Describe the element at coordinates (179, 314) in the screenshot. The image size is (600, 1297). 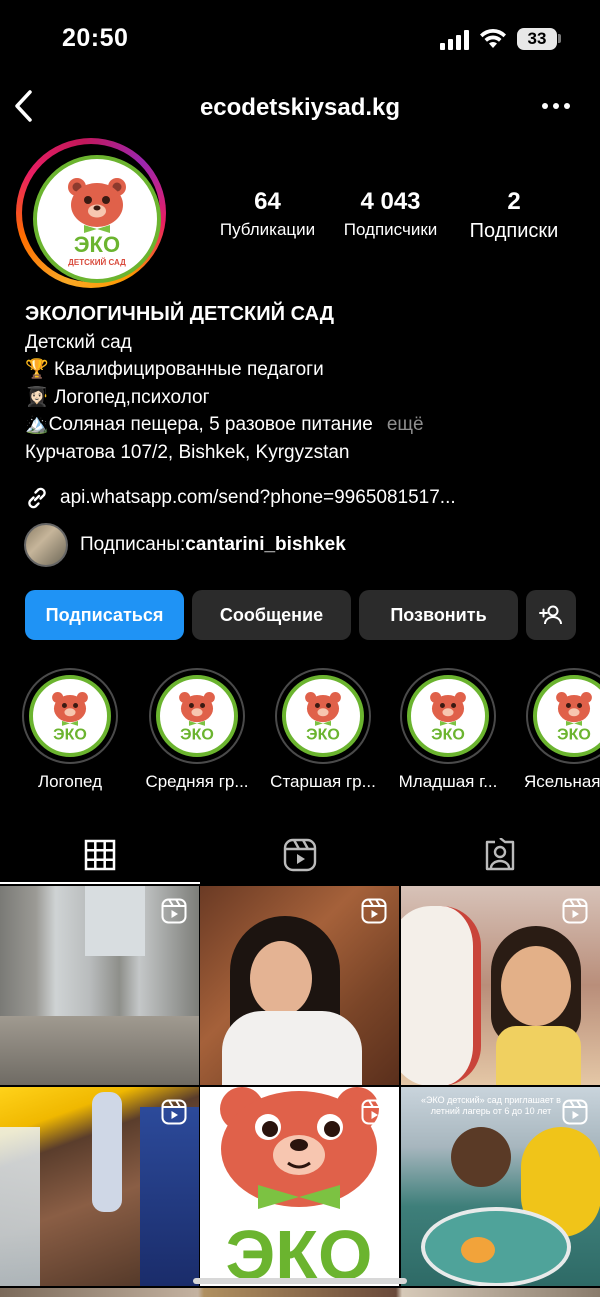
I see `profile-display-name: ЭКОЛОГИЧНЫЙ ДЕТСКИЙ САД` at that location.